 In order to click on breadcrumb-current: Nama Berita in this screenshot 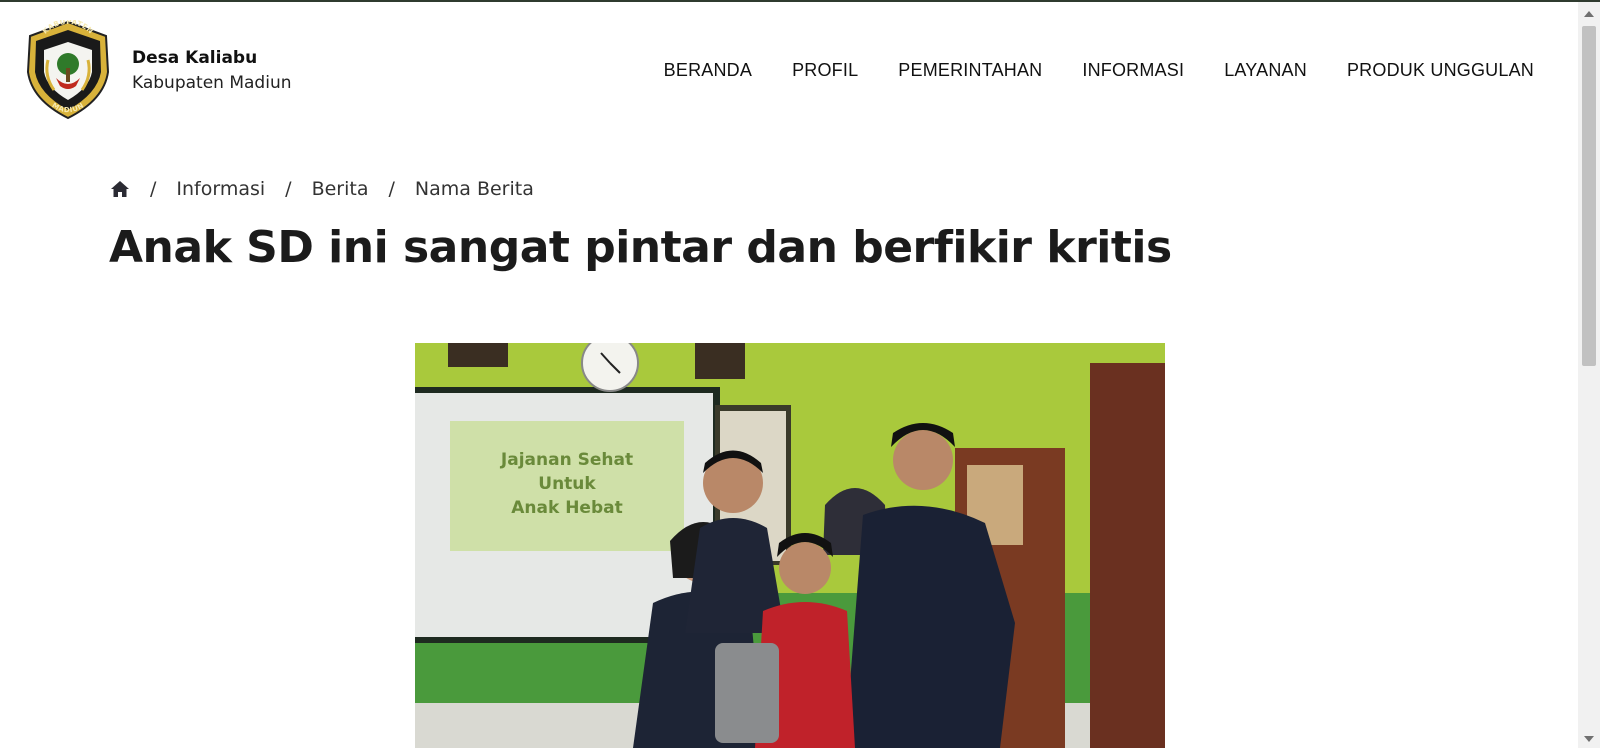, I will do `click(474, 189)`.